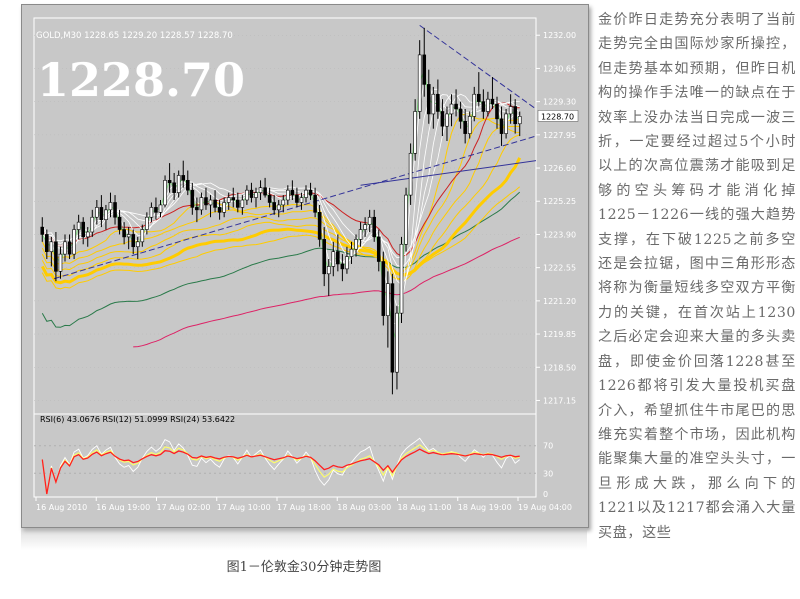 The width and height of the screenshot is (800, 599). Describe the element at coordinates (304, 539) in the screenshot. I see `frame-reflection` at that location.